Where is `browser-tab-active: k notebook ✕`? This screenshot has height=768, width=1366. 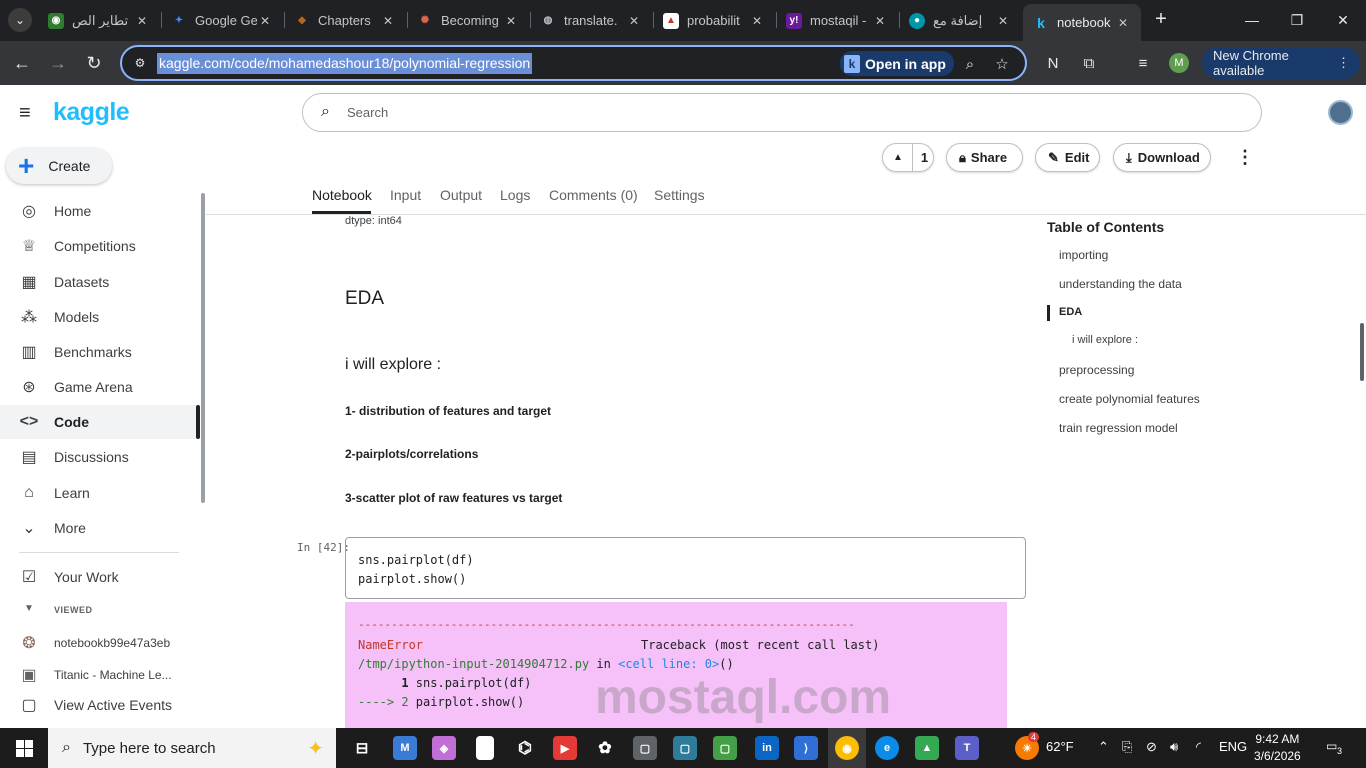 browser-tab-active: k notebook ✕ is located at coordinates (1082, 22).